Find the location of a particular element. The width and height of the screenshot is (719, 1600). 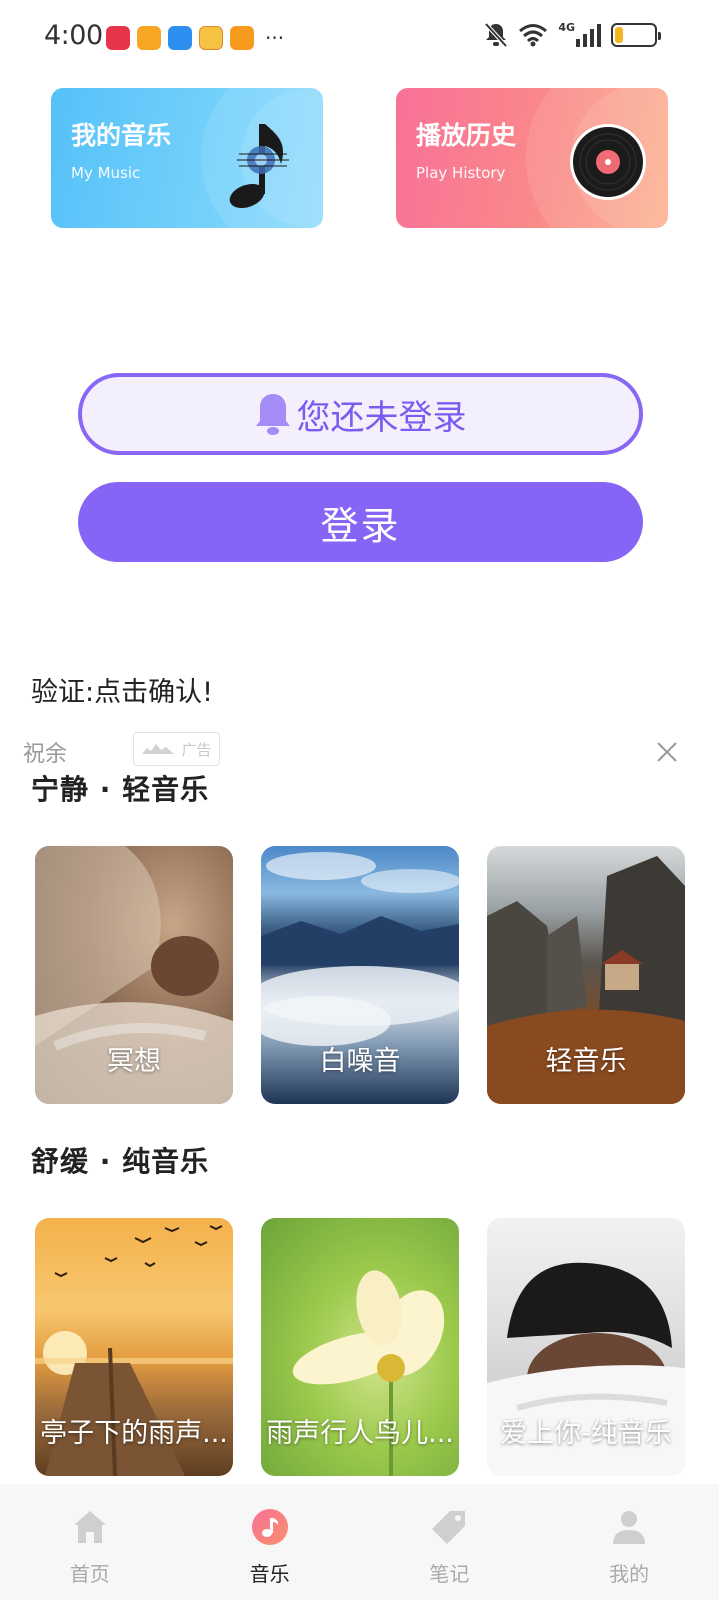

nav-music: 音乐 is located at coordinates (270, 1542).